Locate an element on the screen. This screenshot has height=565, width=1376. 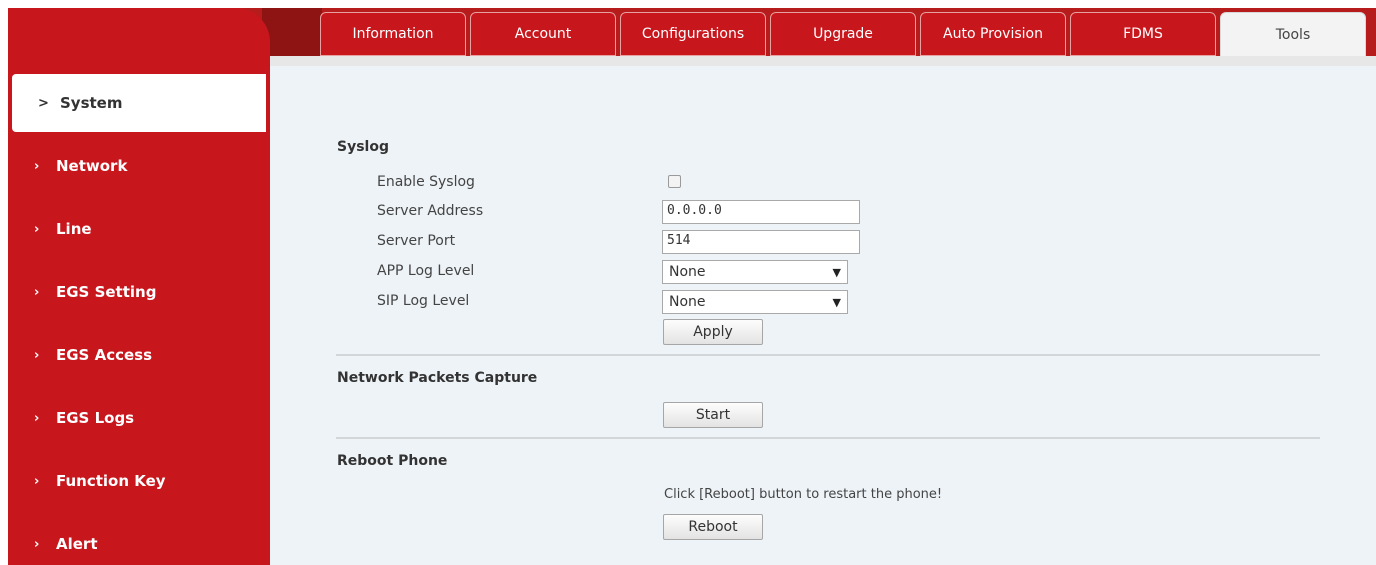
sidebar-item-network: › Network is located at coordinates (137, 166).